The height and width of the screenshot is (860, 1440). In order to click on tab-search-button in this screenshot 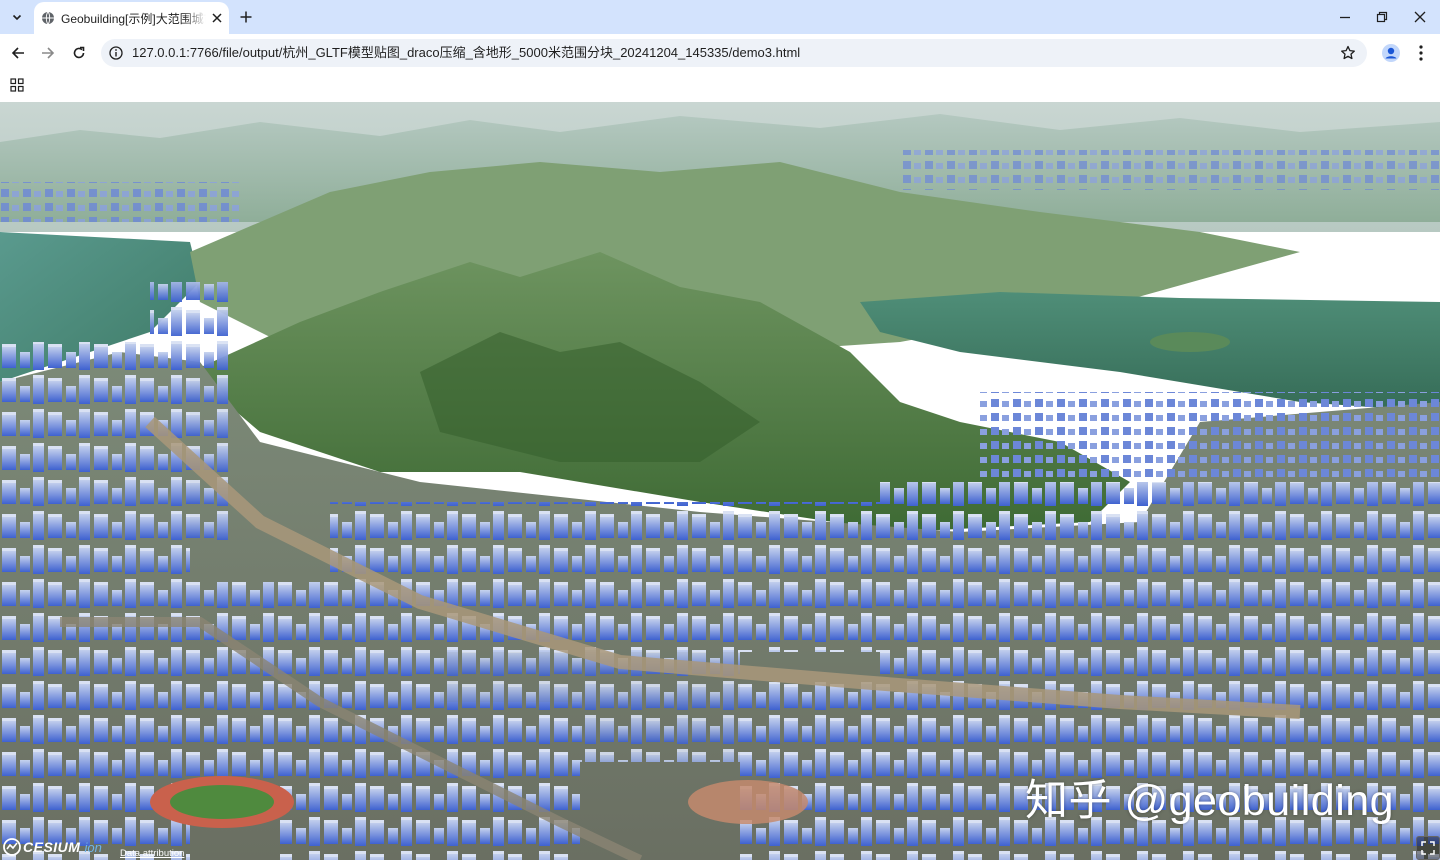, I will do `click(17, 17)`.